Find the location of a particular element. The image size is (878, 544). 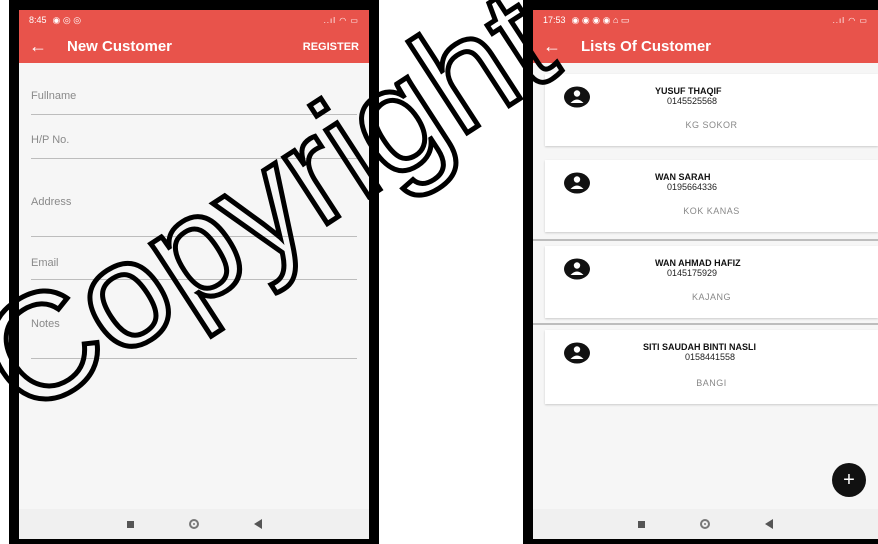

notes-placeholder: Notes is located at coordinates (45, 324).